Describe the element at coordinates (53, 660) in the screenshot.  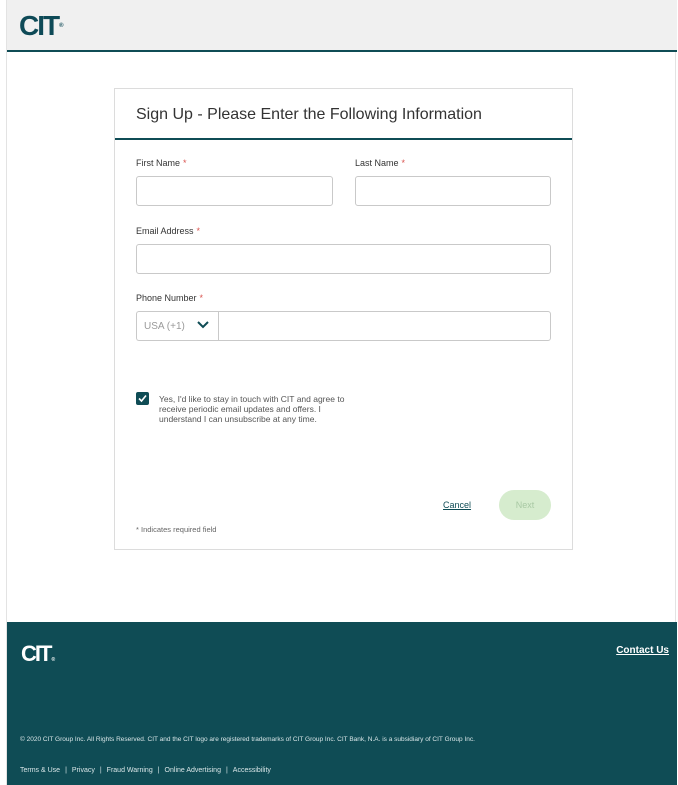
I see `footer-logo-registered-mark: ®` at that location.